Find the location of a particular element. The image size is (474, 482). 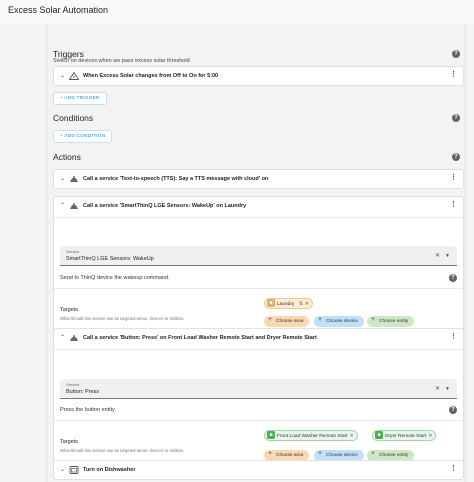

actions-help-icon: ? is located at coordinates (456, 157).